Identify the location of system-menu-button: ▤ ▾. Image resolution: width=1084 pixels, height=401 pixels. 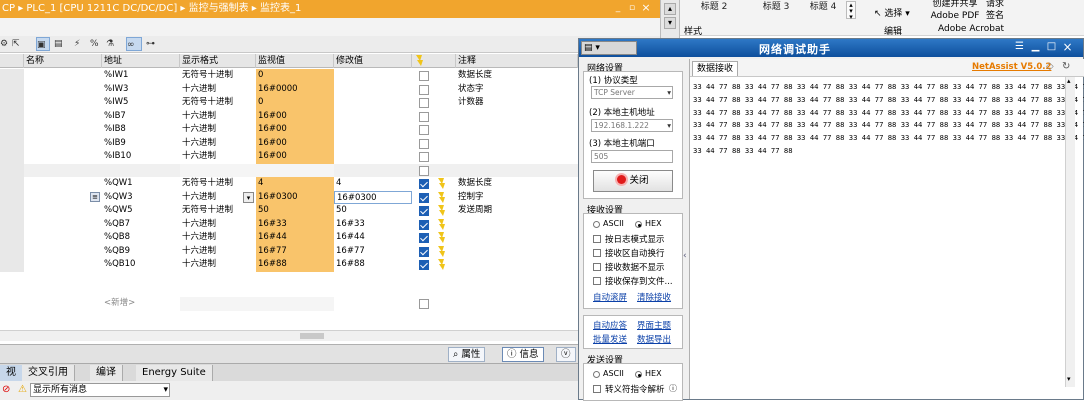
(609, 48).